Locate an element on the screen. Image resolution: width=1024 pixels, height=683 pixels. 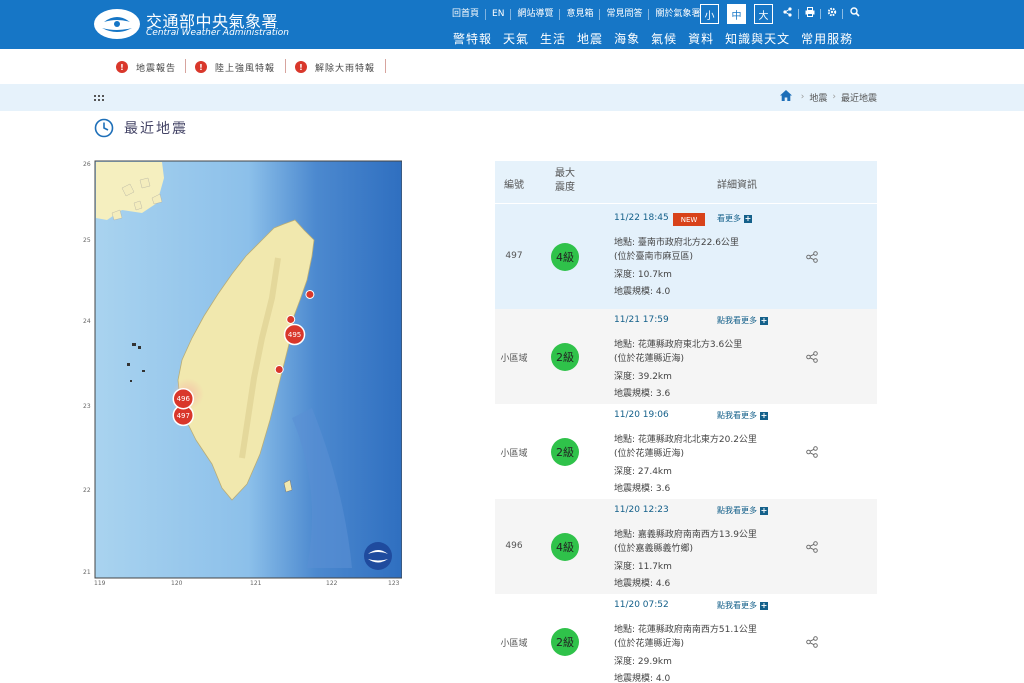
lat-label: 22 is located at coordinates (87, 490).